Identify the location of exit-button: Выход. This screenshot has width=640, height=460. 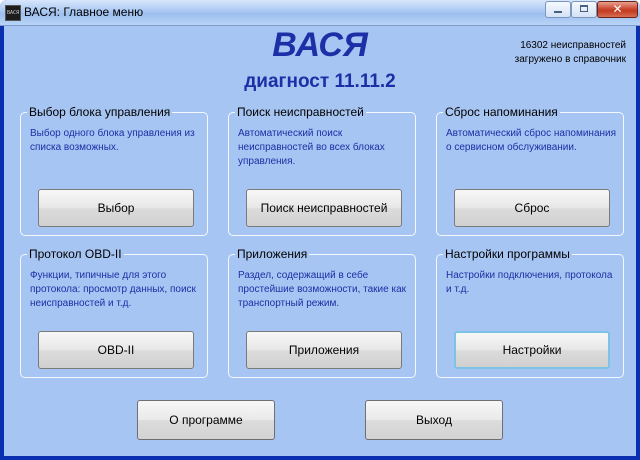
(434, 420).